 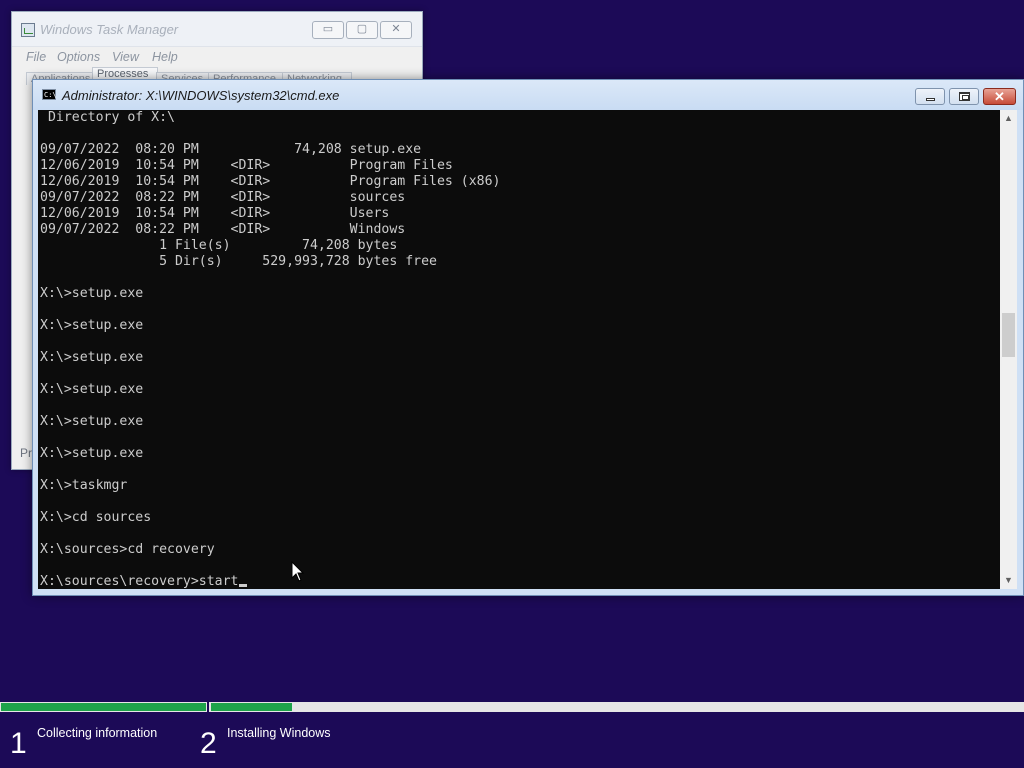 I want to click on menu-view: View, so click(x=125, y=57).